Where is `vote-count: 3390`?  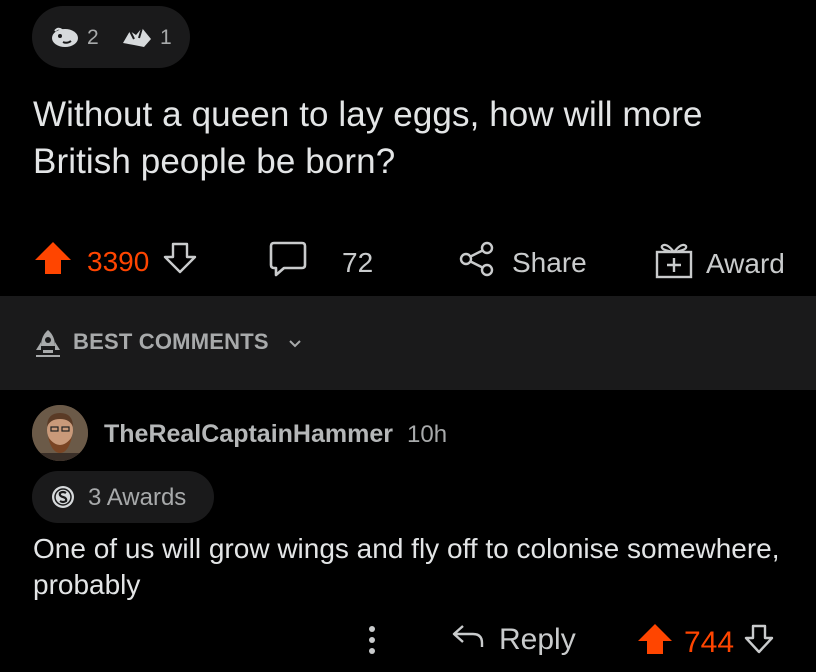 vote-count: 3390 is located at coordinates (118, 261).